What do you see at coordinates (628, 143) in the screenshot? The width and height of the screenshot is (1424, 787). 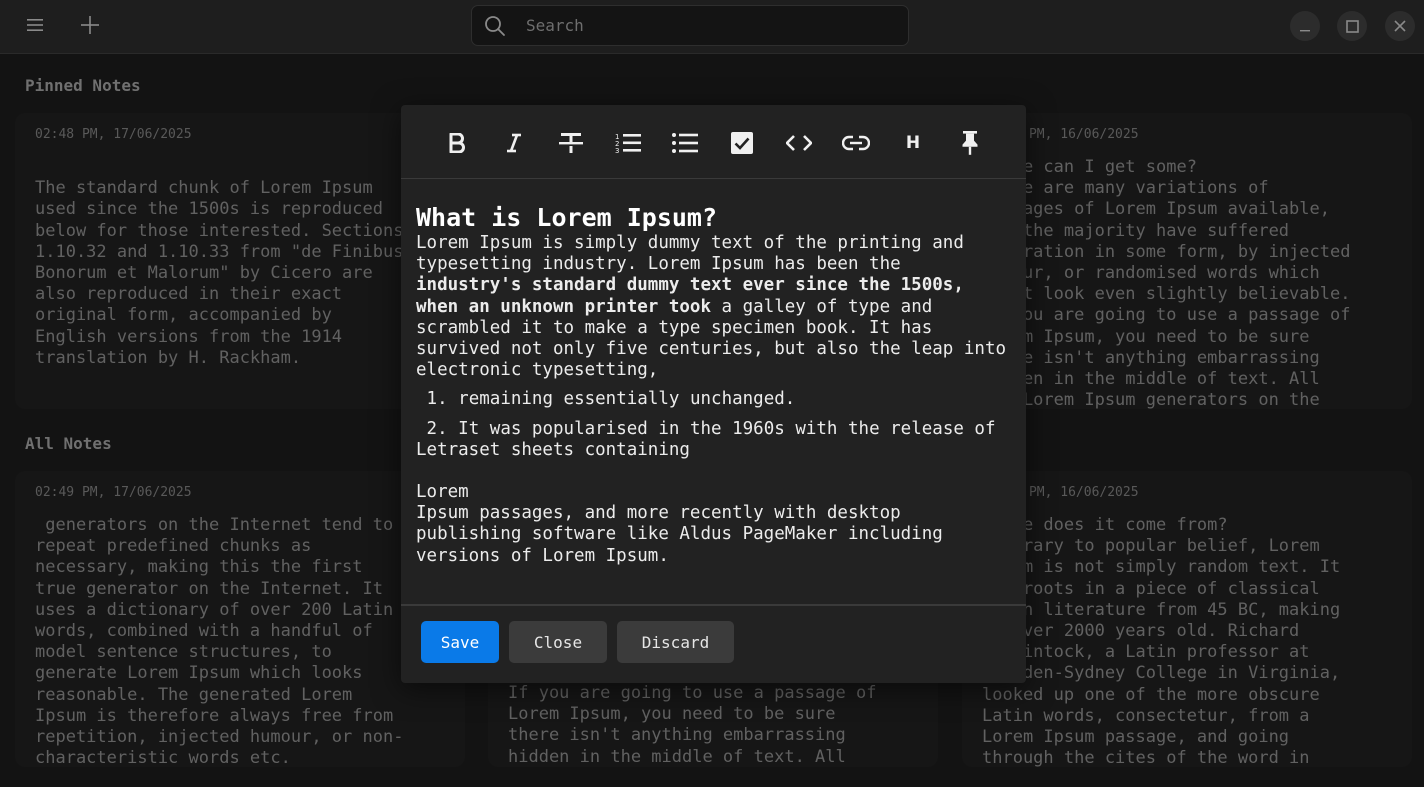 I see `ordered-list-icon: 123` at bounding box center [628, 143].